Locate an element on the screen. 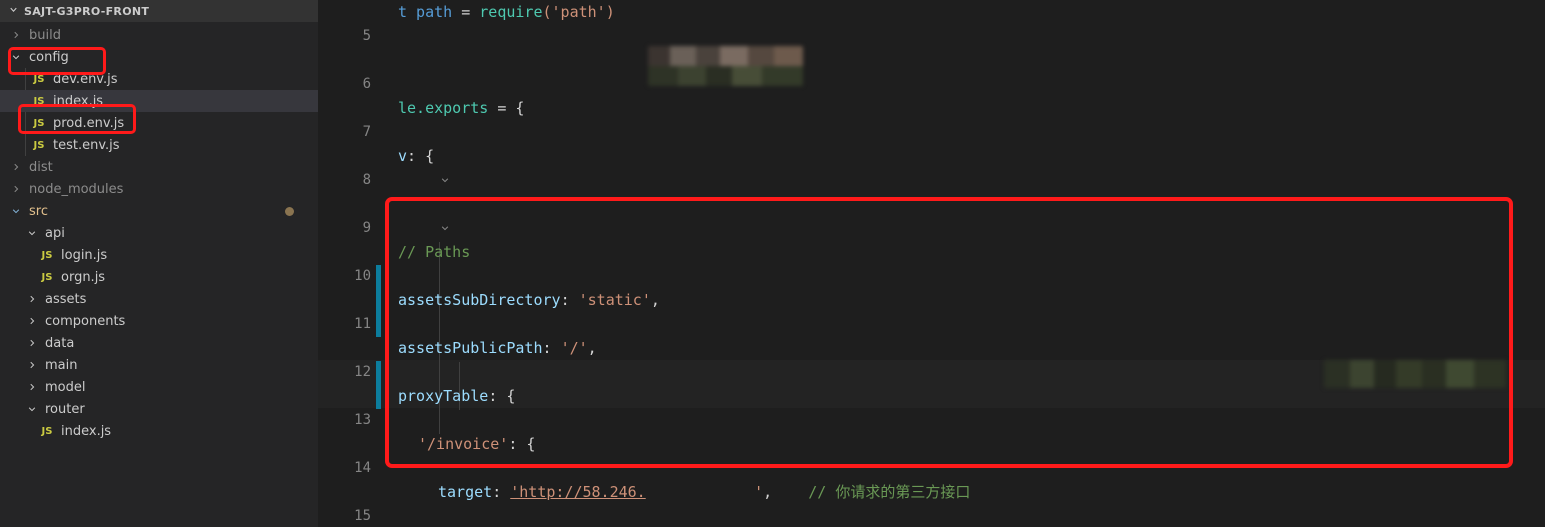 The image size is (1545, 527). tree-item-label: main is located at coordinates (61, 365).